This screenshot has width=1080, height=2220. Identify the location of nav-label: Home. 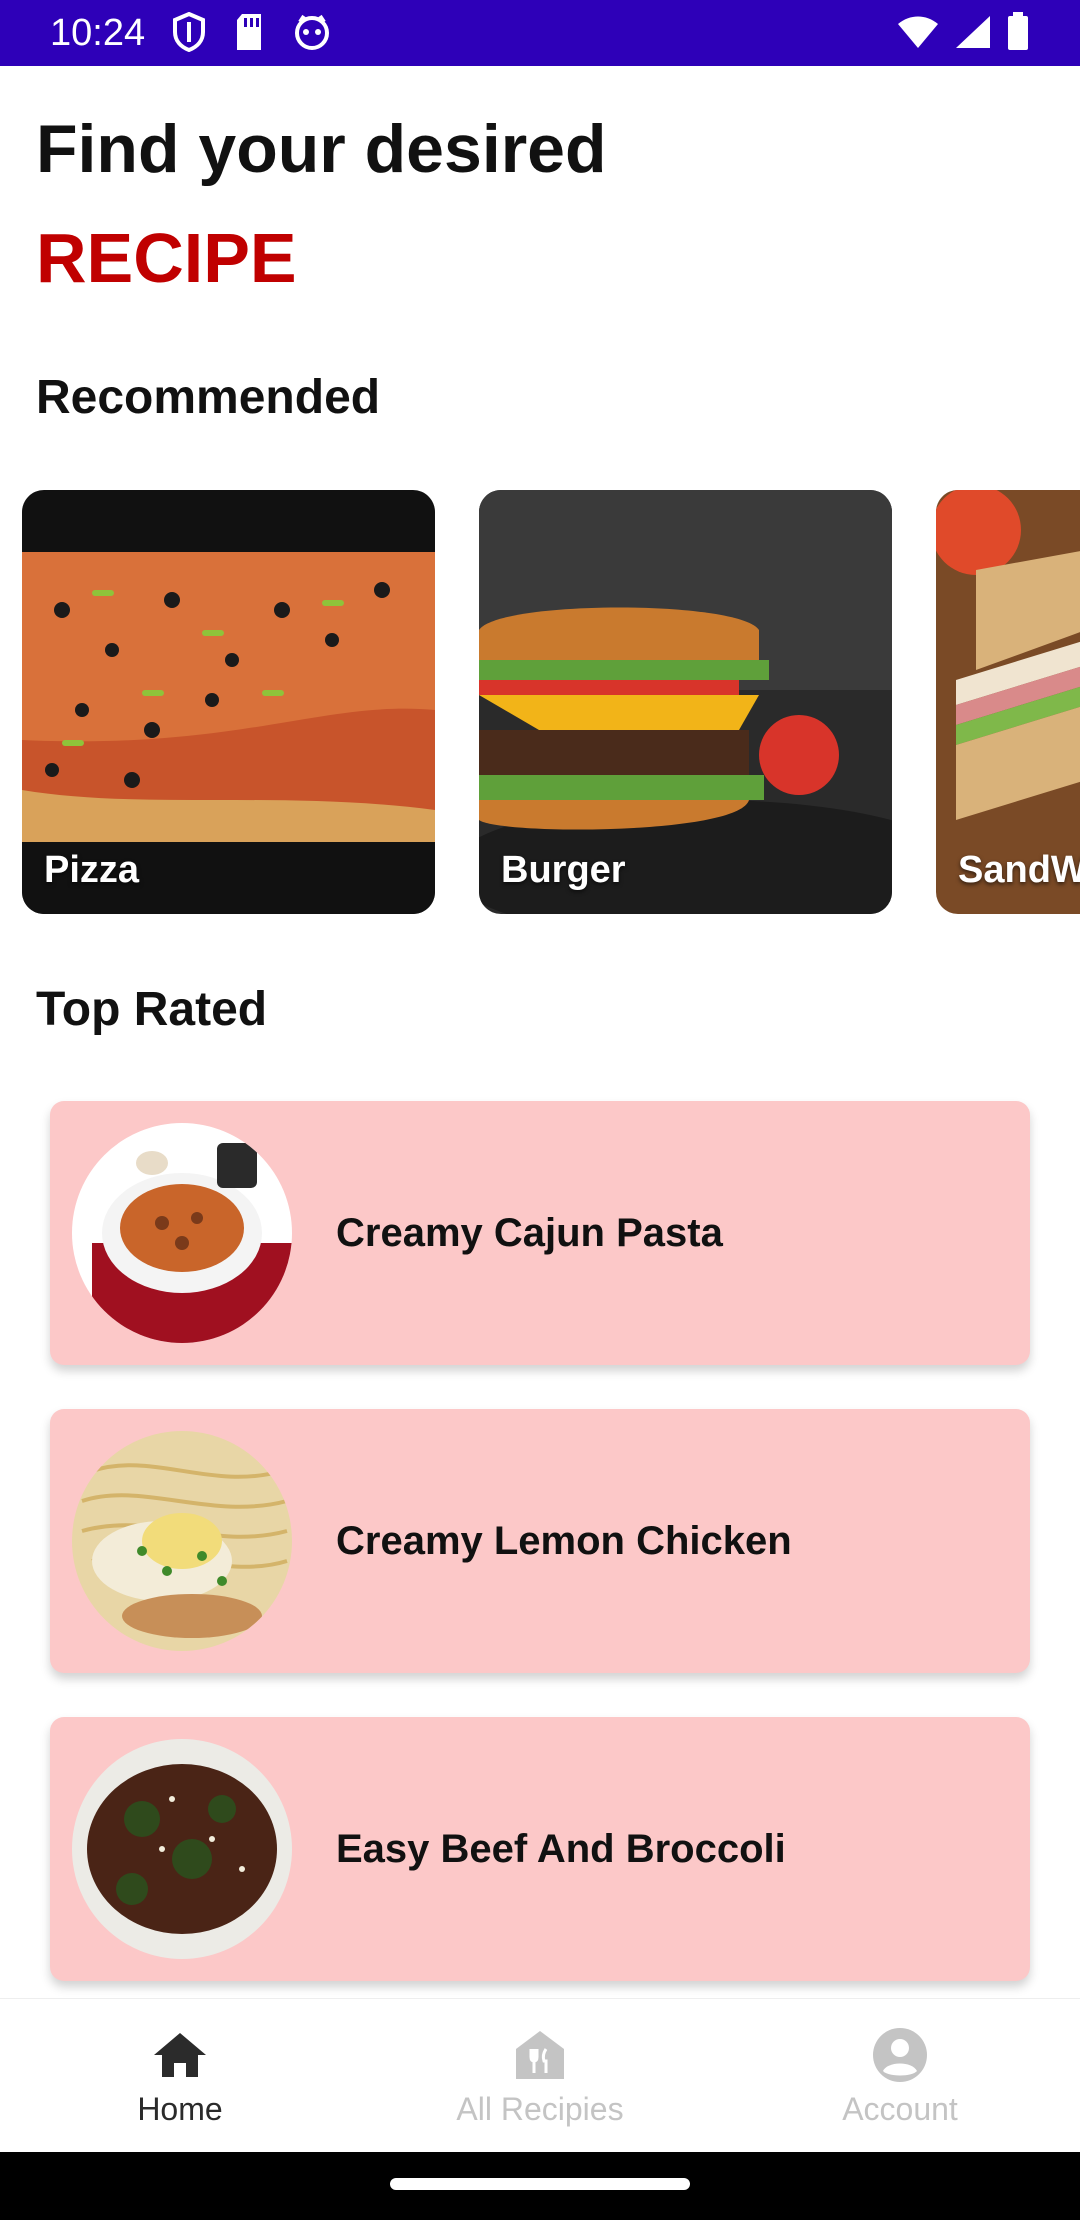
(180, 2109).